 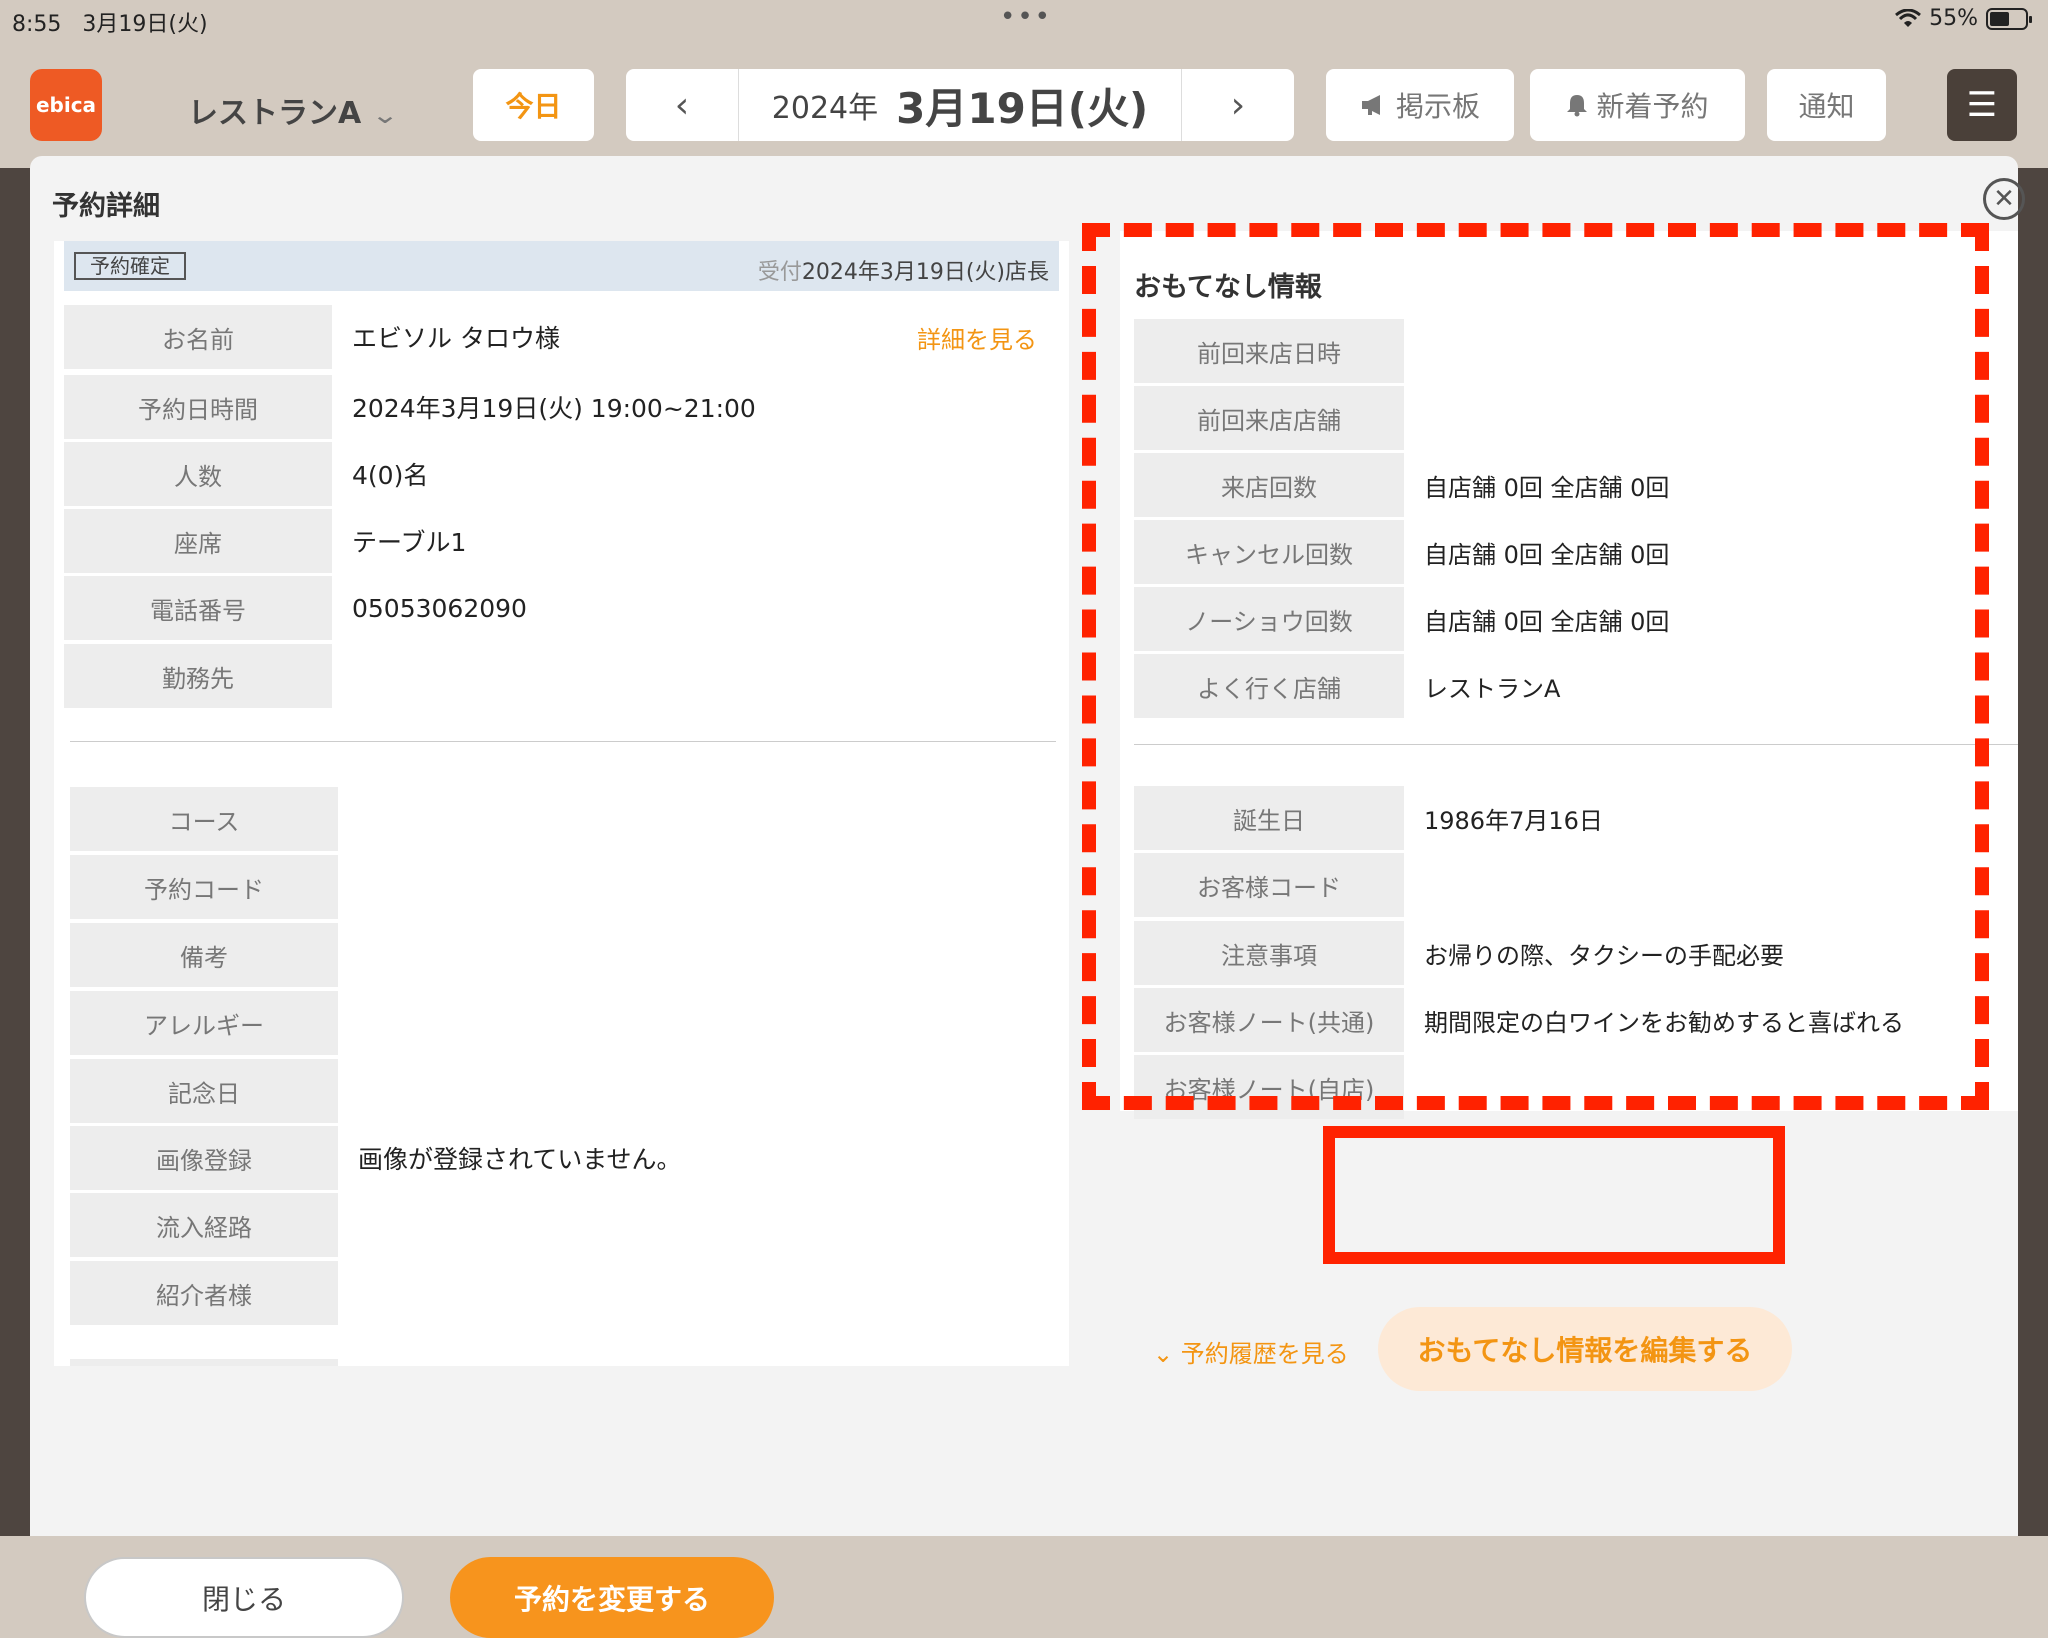 What do you see at coordinates (2004, 199) in the screenshot?
I see `close-icon: ✕` at bounding box center [2004, 199].